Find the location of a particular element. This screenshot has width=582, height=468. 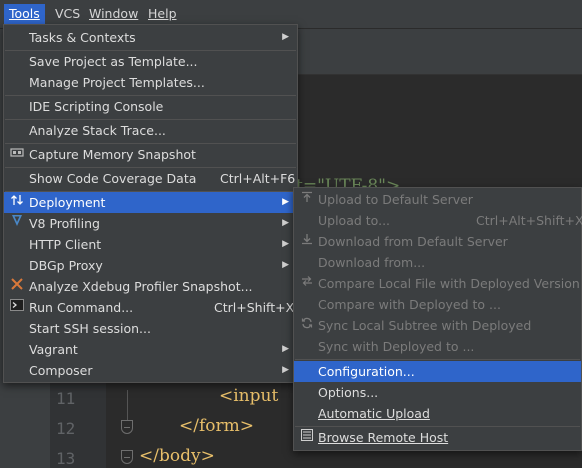

menu-item-upload-to: Upload to... Ctrl+Alt+Shift+X is located at coordinates (438, 220).